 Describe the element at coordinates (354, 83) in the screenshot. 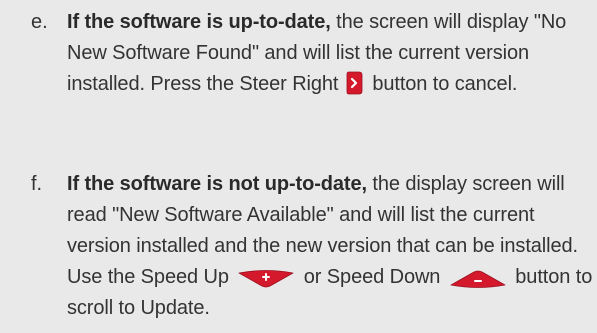

I see `steer-right-button-icon` at that location.